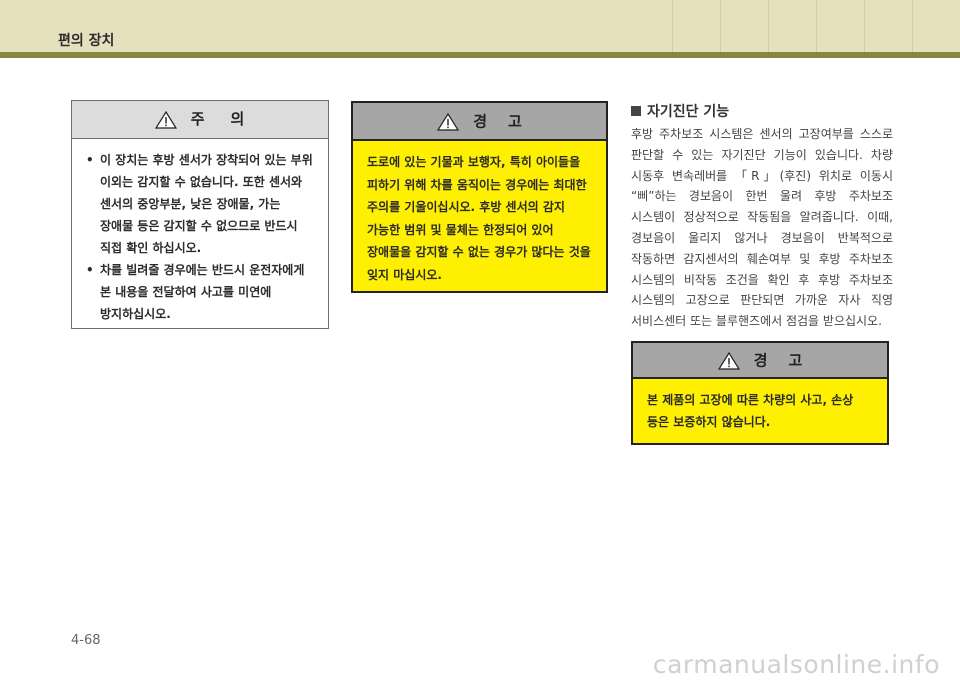 This screenshot has width=960, height=685. What do you see at coordinates (688, 112) in the screenshot?
I see `self-diagnosis-title: 자기진단 기능` at bounding box center [688, 112].